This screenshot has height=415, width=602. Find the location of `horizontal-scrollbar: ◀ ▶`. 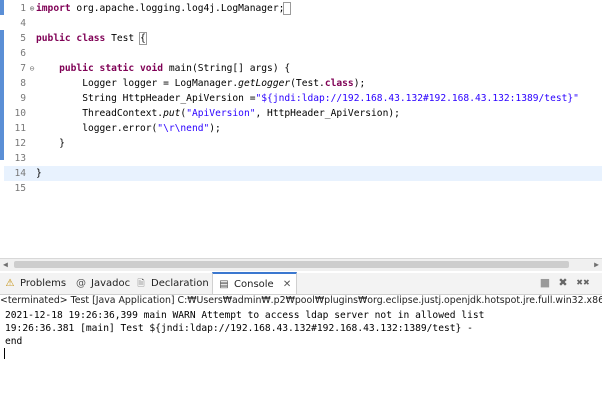

horizontal-scrollbar: ◀ ▶ is located at coordinates (301, 264).